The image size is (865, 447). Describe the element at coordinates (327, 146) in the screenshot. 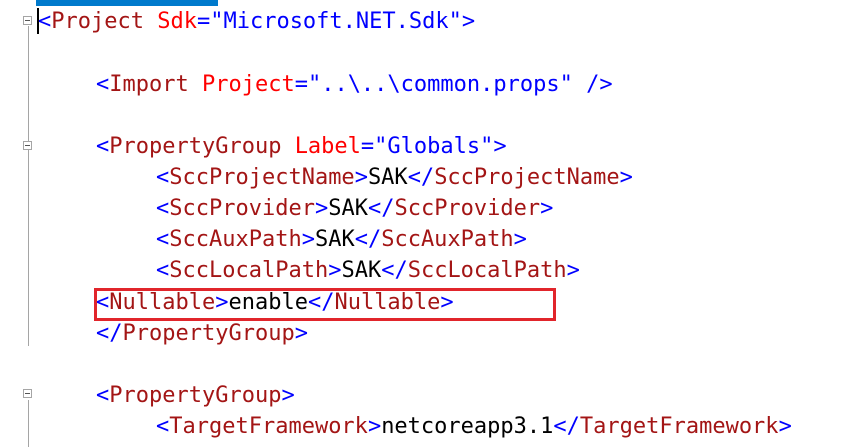

I see `attribute-name: Label` at that location.